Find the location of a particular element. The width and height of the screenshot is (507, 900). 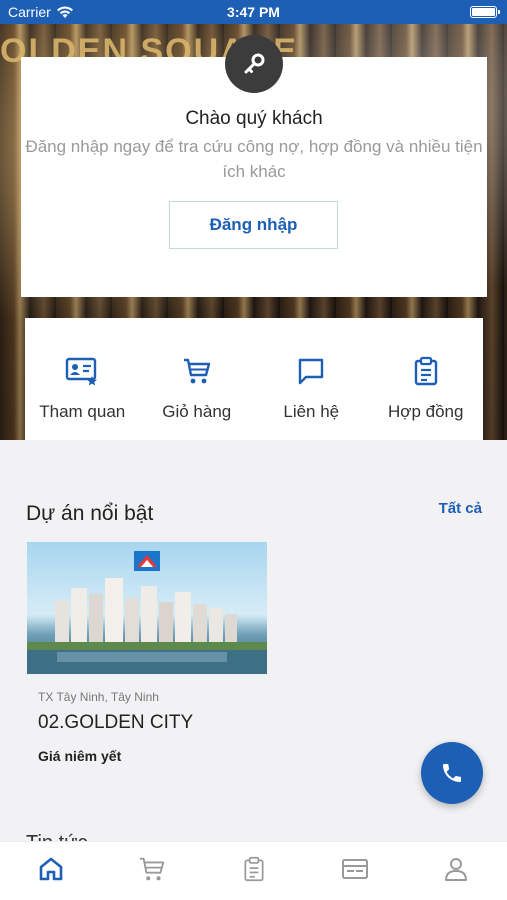

person-icon is located at coordinates (456, 869).